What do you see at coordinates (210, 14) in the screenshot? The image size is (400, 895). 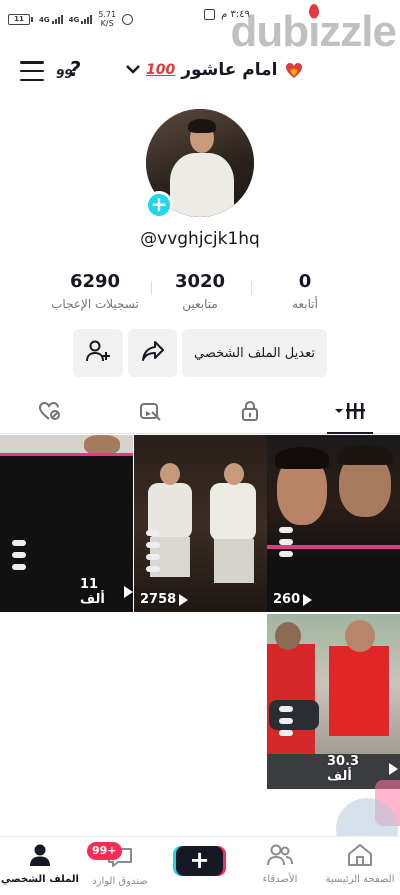 I see `video-notification-icon` at bounding box center [210, 14].